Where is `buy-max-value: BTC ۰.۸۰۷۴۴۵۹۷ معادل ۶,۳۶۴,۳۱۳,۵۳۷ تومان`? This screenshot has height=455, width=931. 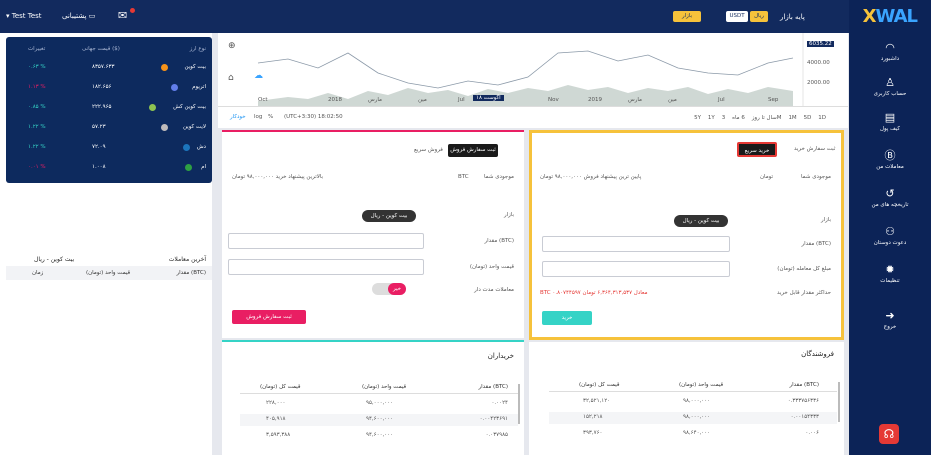 buy-max-value: BTC ۰.۸۰۷۴۴۵۹۷ معادل ۶,۳۶۴,۳۱۳,۵۳۷ تومان is located at coordinates (594, 293).